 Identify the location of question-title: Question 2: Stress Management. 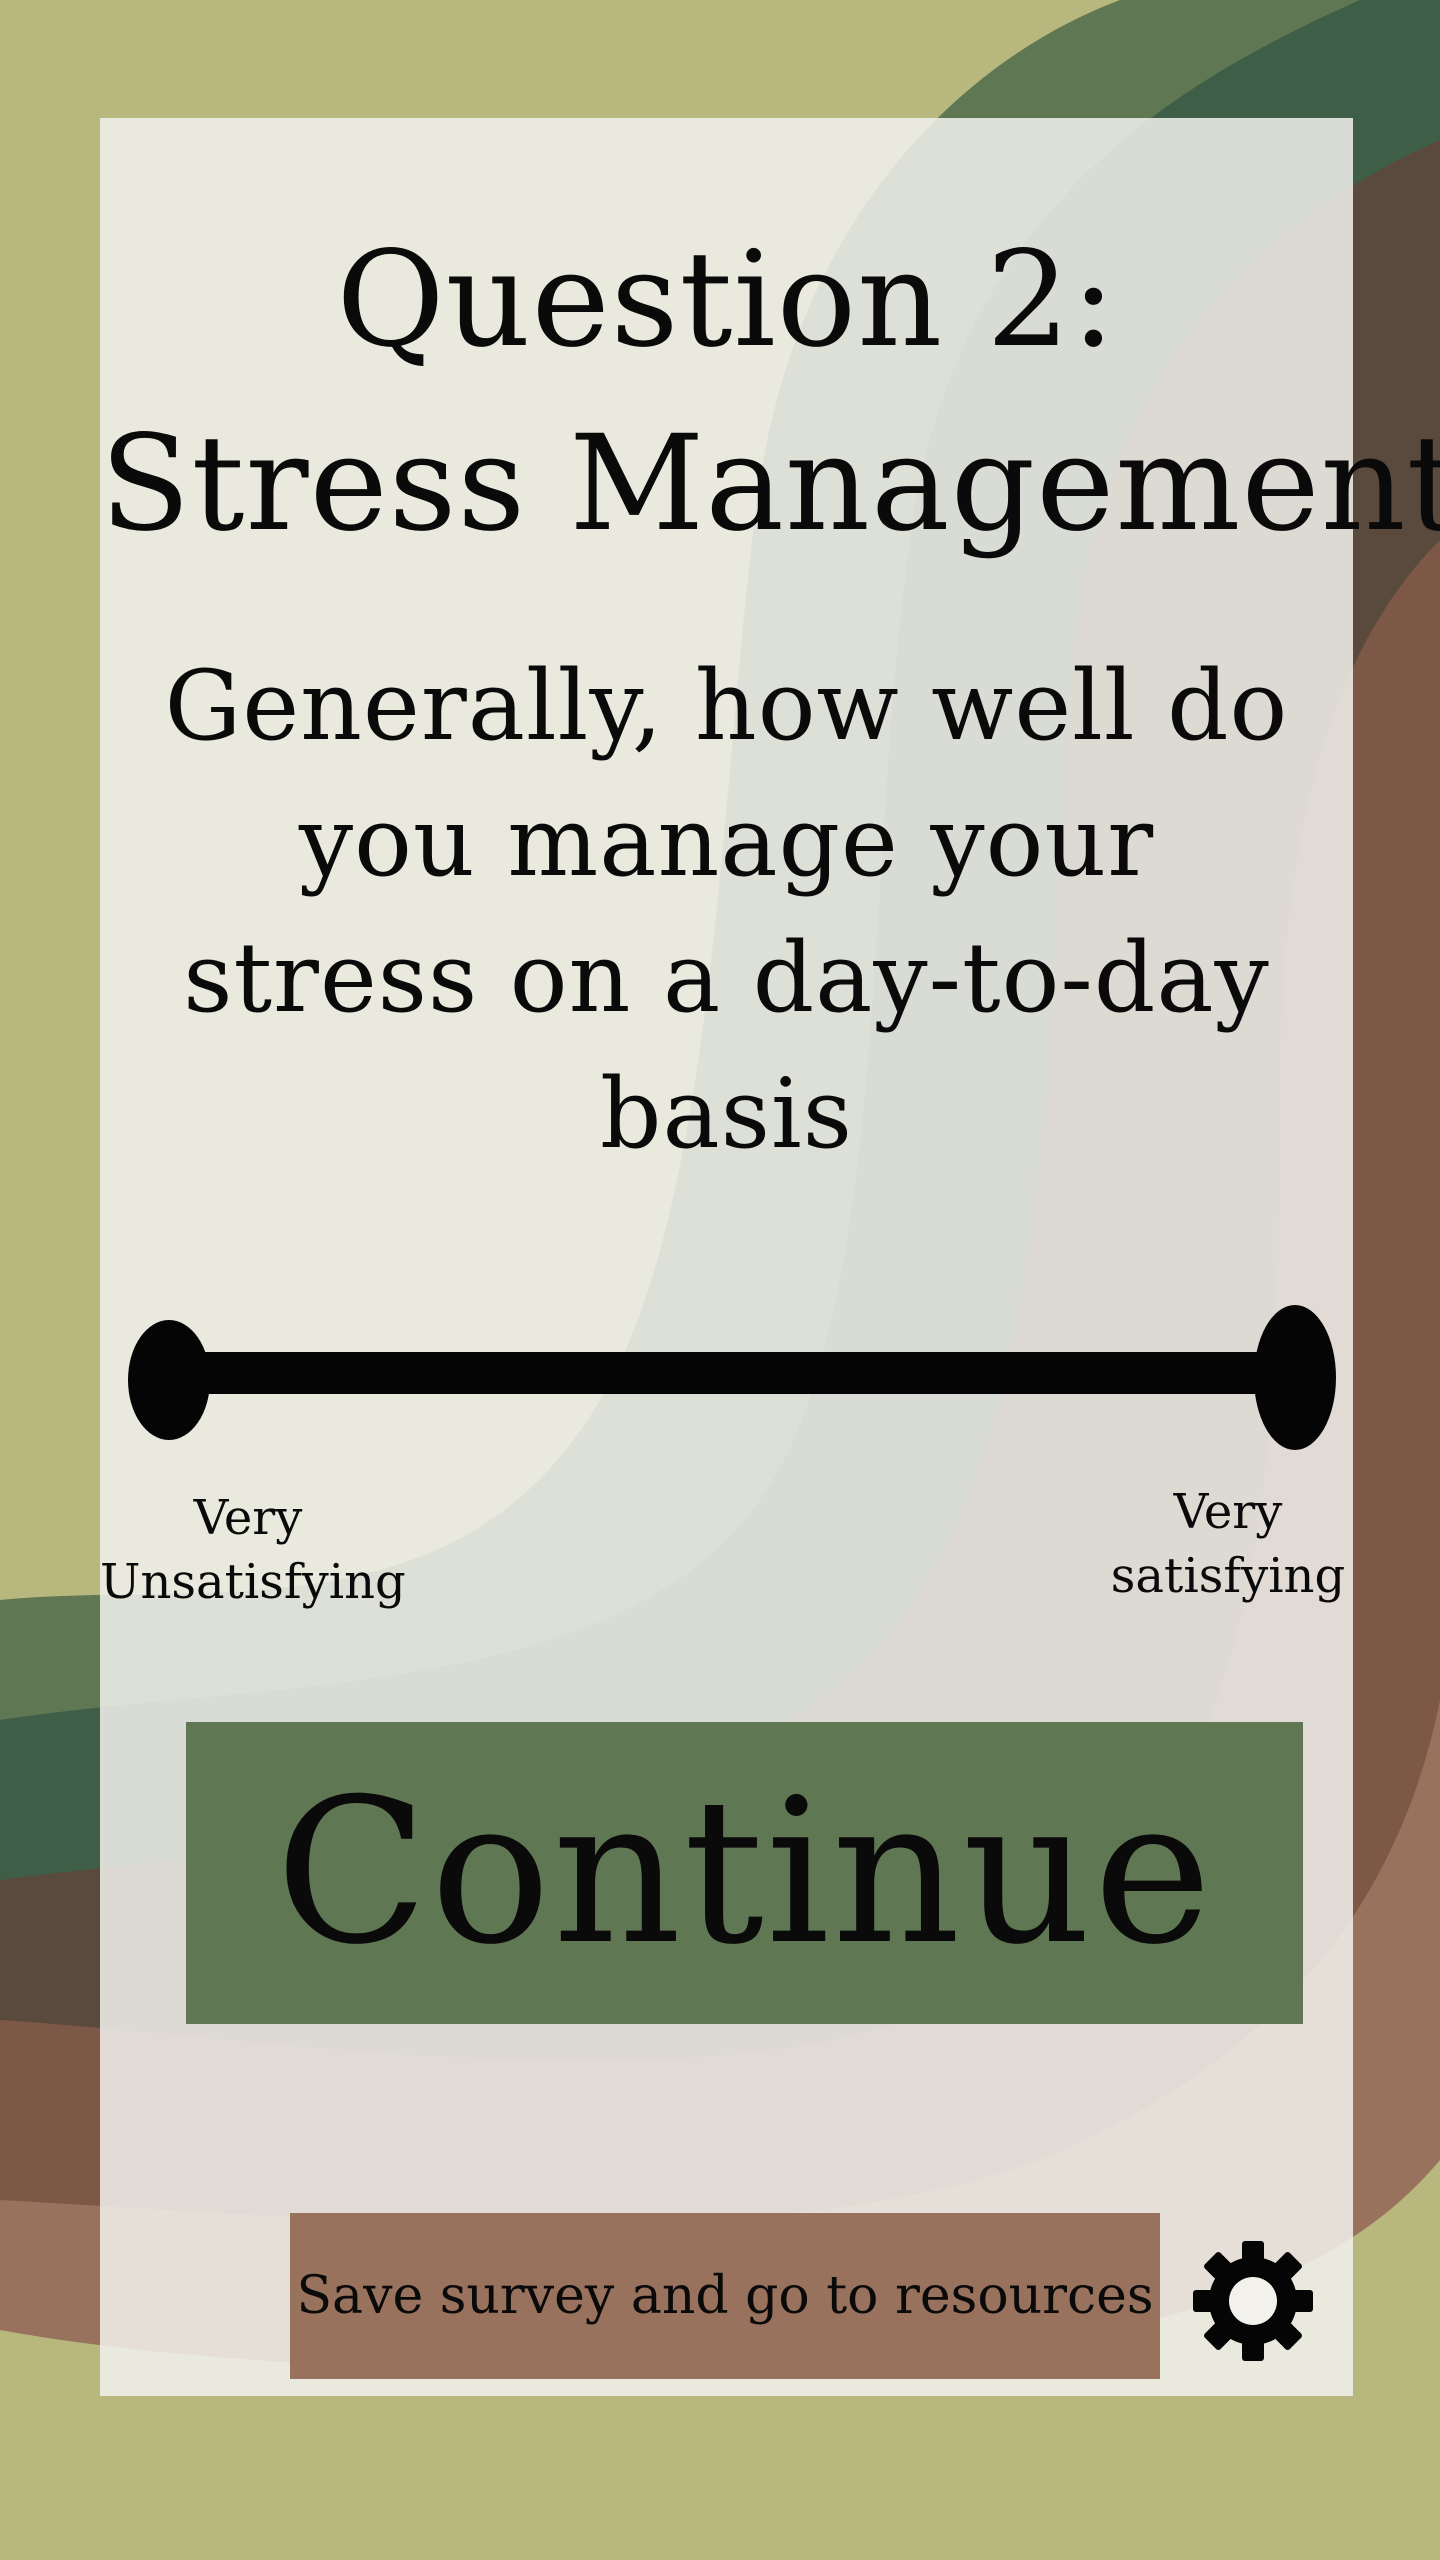
(770, 392).